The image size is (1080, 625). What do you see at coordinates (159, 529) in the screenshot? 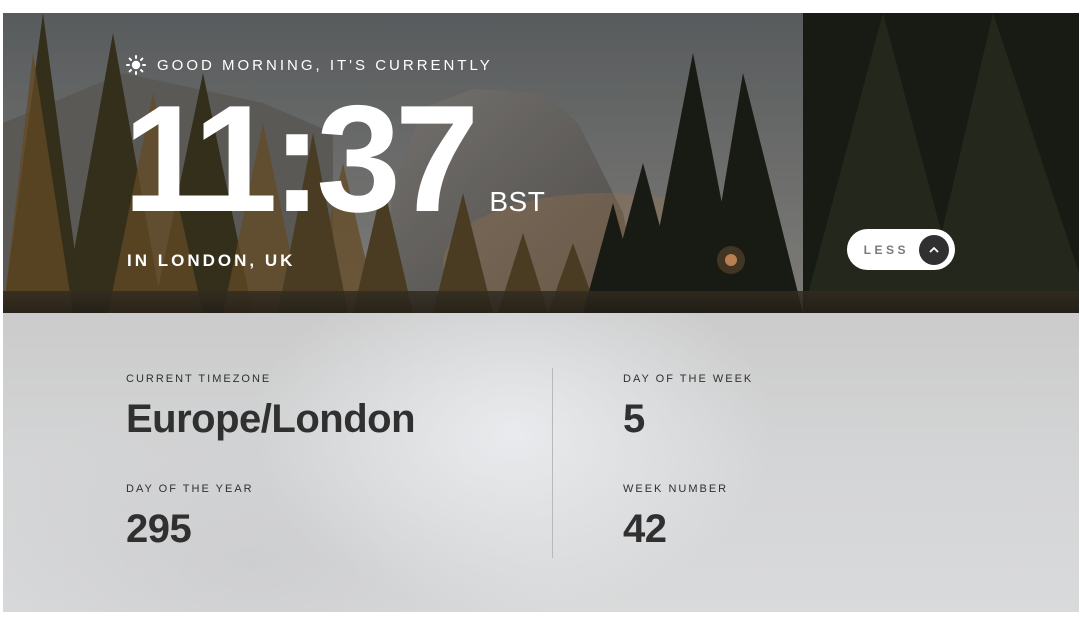
I see `day-of-year-value: 295` at bounding box center [159, 529].